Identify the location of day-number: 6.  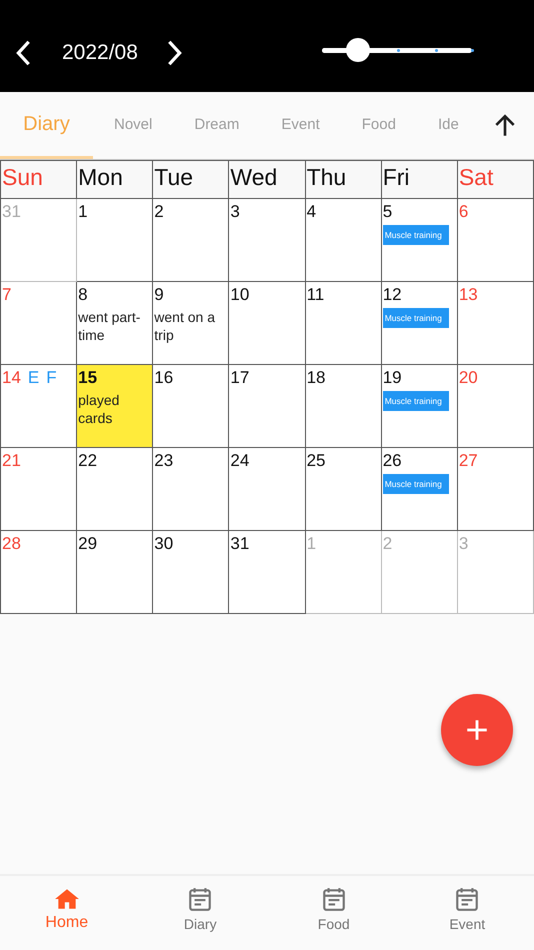
(463, 212).